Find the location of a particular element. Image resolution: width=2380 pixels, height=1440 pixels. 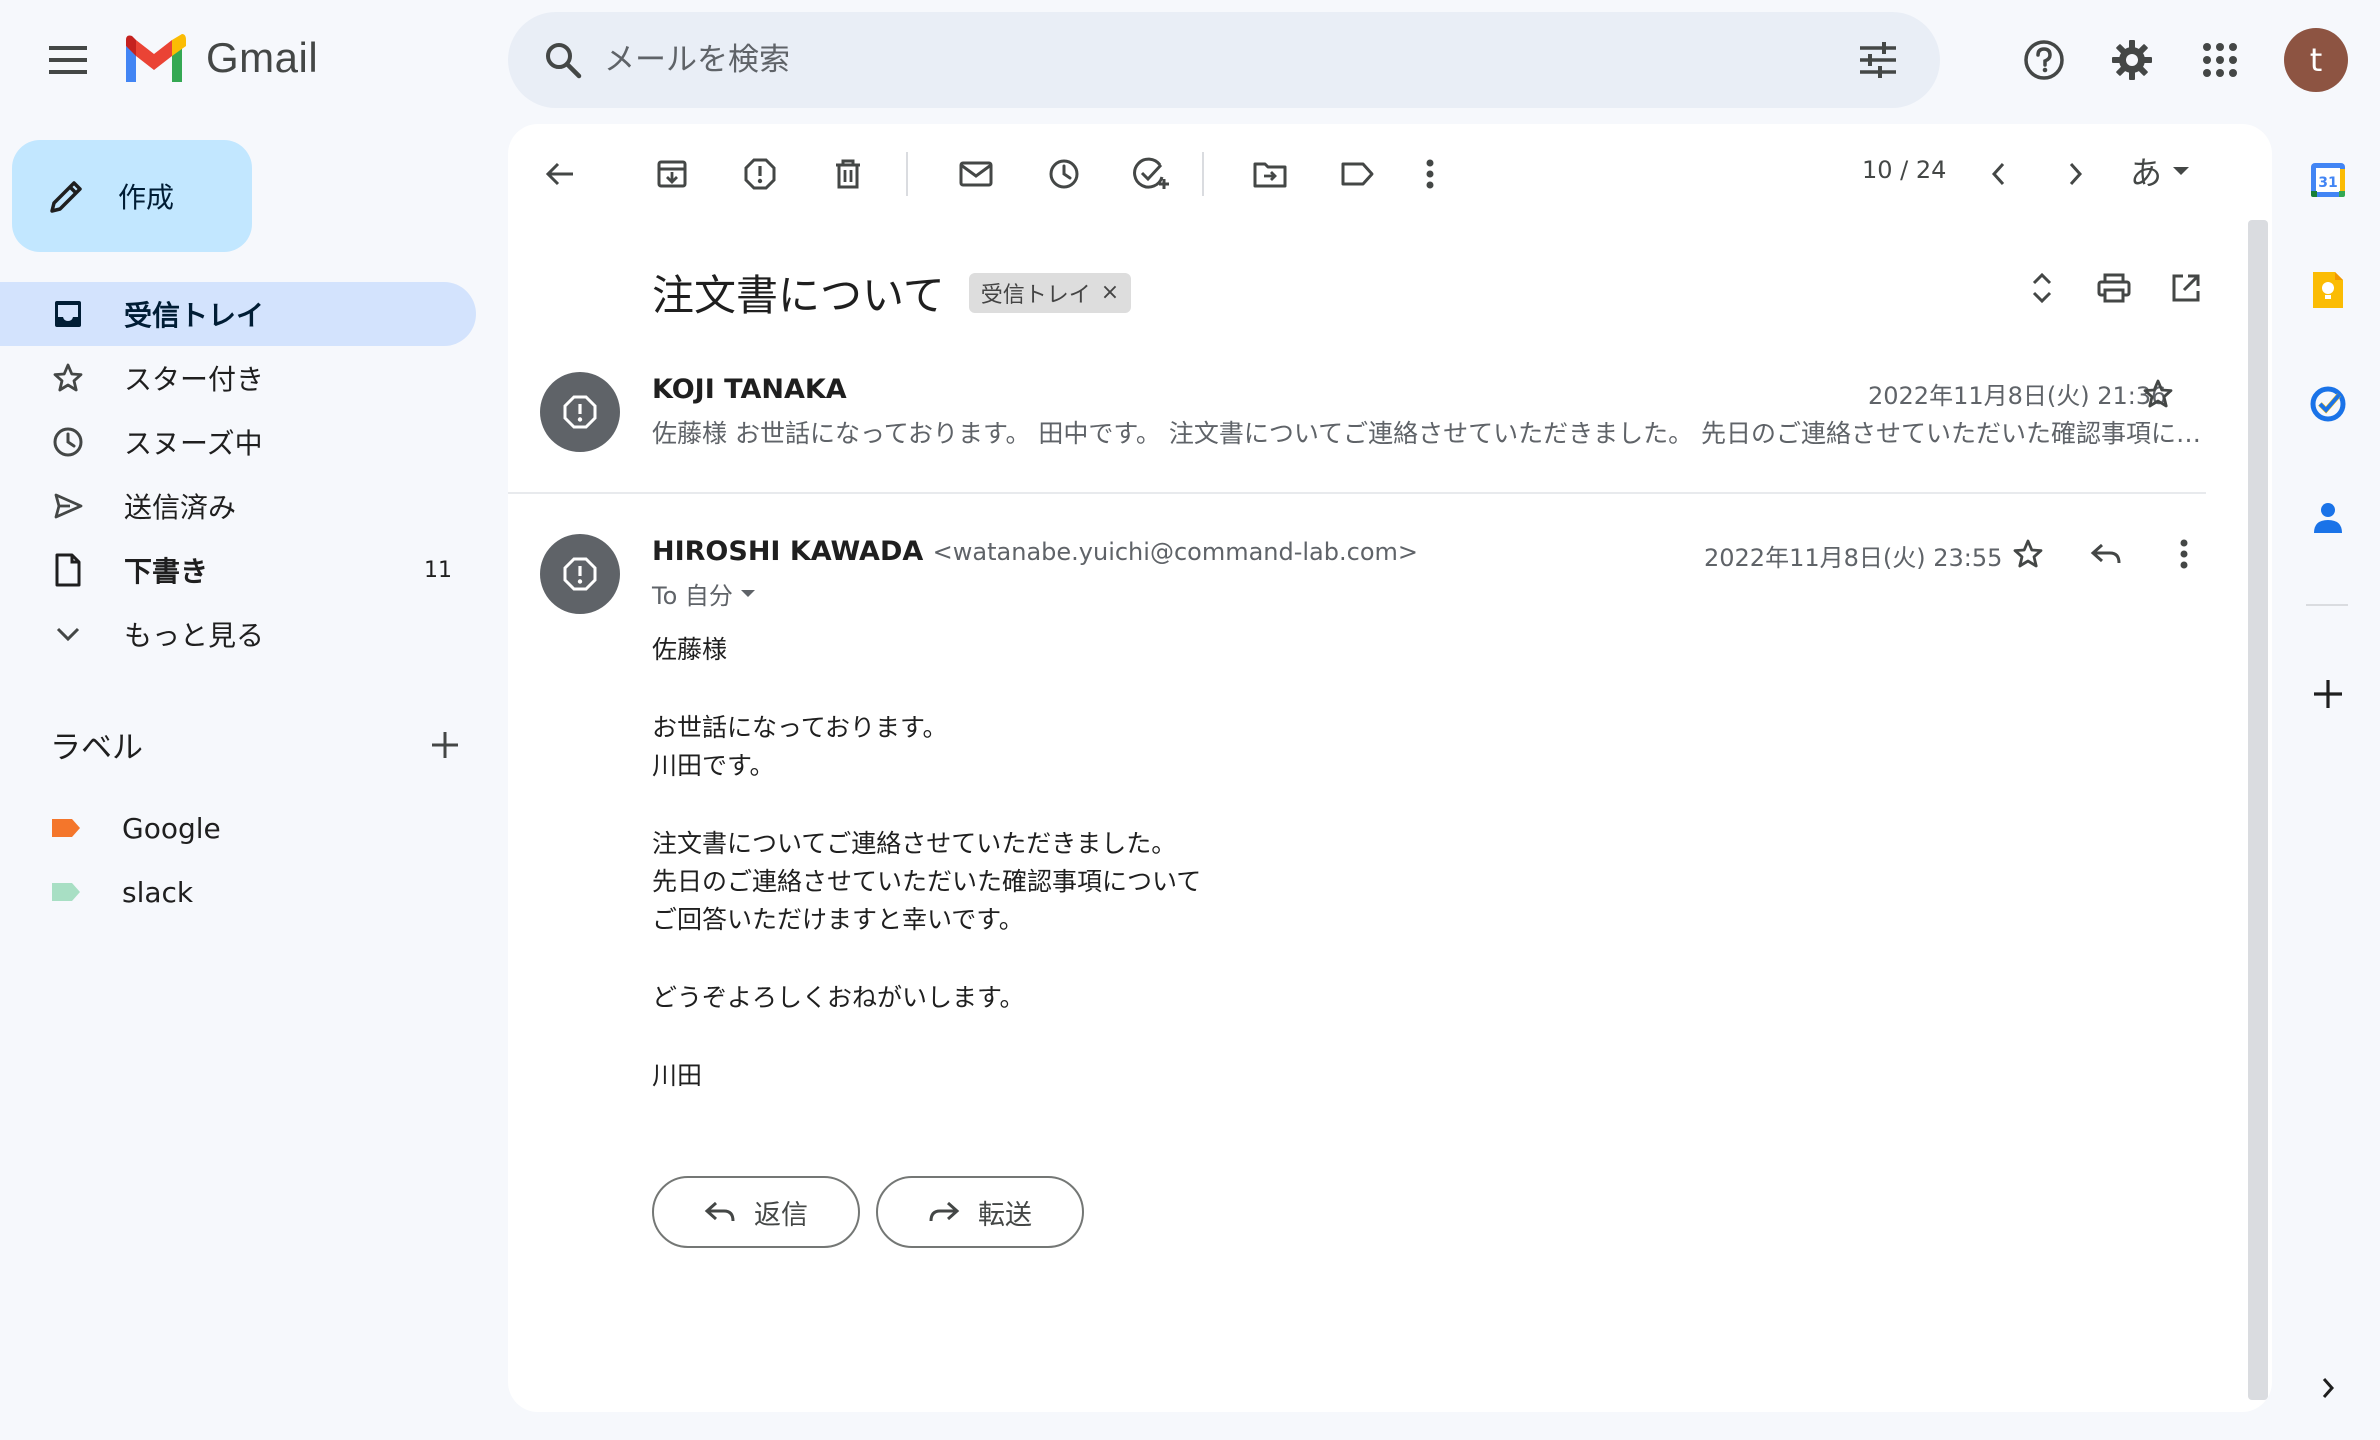

create-label-button is located at coordinates (445, 745).